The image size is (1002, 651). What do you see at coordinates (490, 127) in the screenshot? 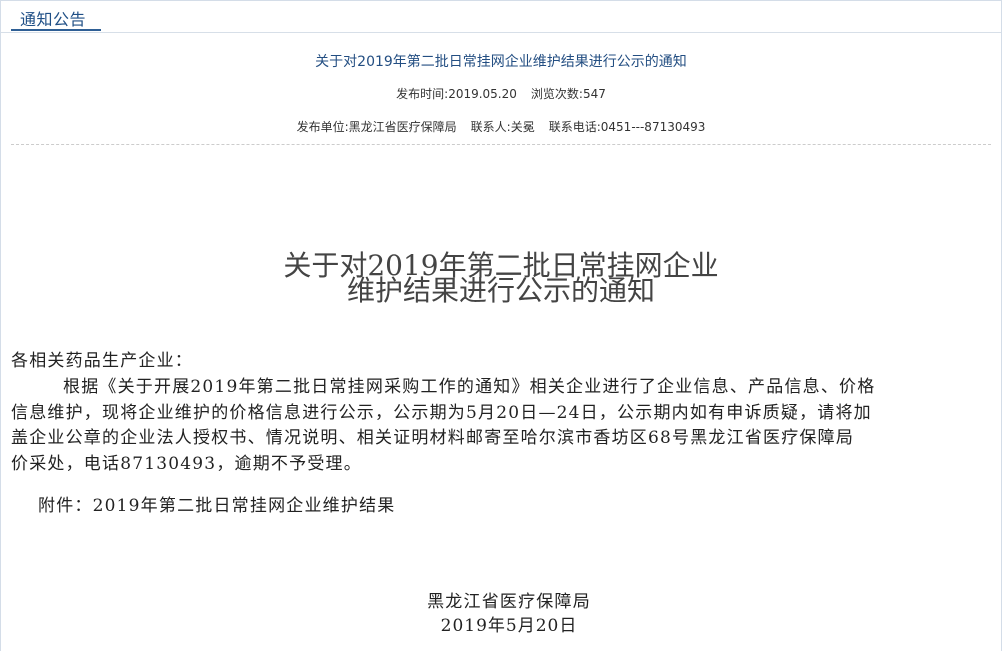
I see `contact-label: 联系人:` at bounding box center [490, 127].